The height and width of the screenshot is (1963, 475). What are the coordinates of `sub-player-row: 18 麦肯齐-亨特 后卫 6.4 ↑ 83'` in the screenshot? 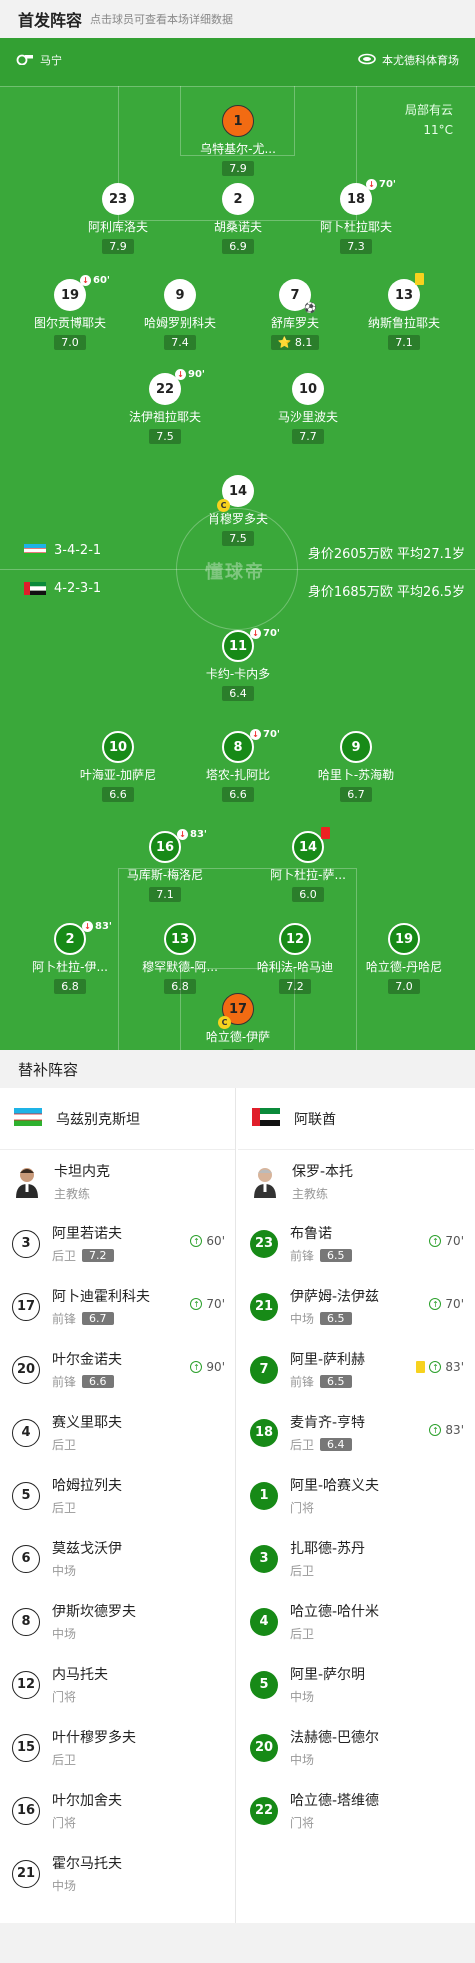 It's located at (356, 1432).